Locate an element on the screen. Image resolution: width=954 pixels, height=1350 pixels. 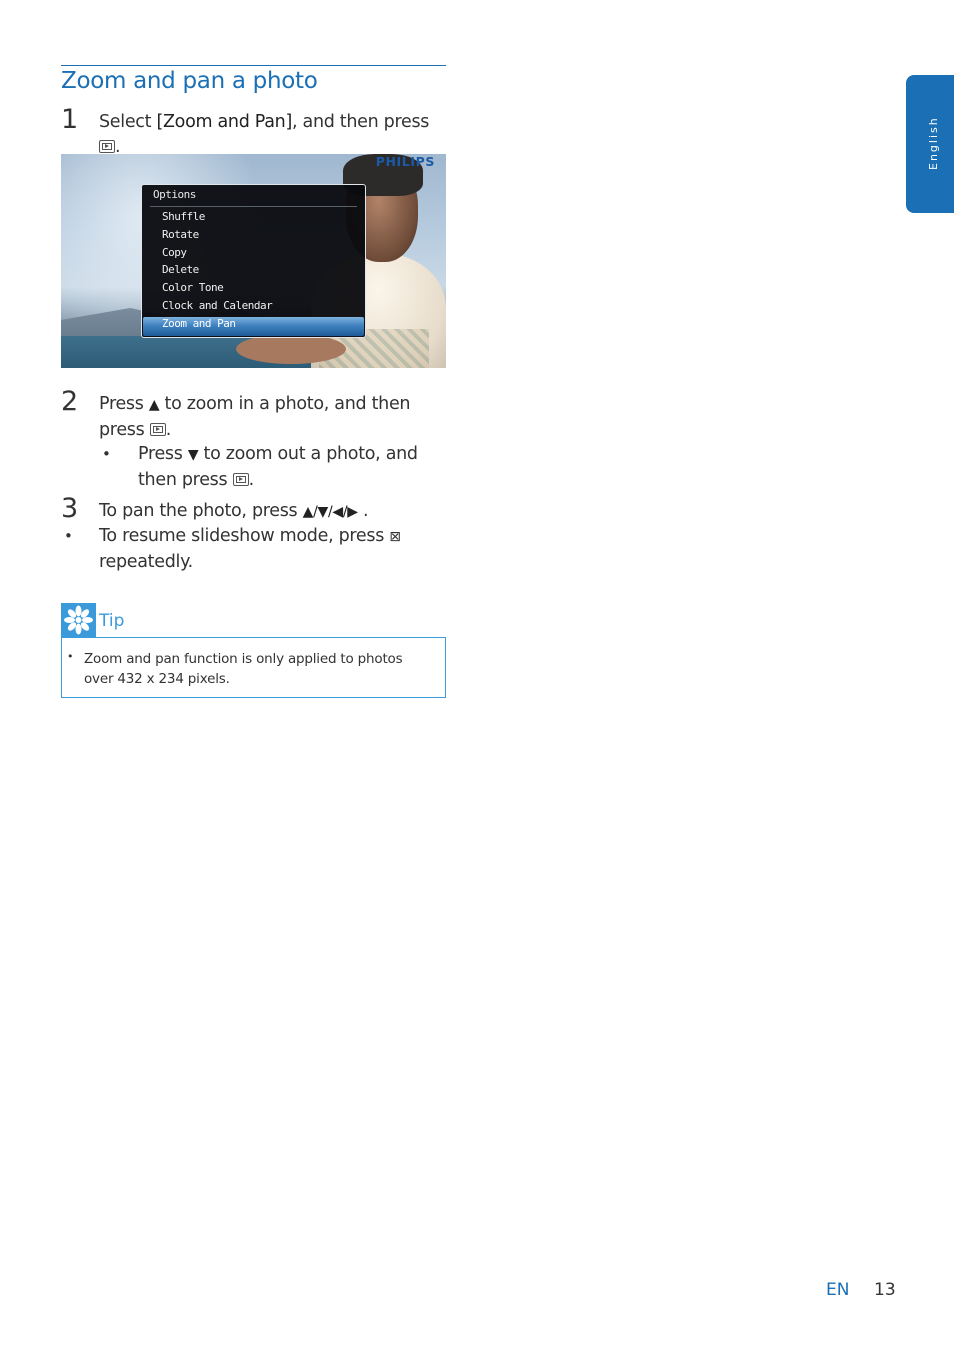
heading-rule is located at coordinates (253, 65).